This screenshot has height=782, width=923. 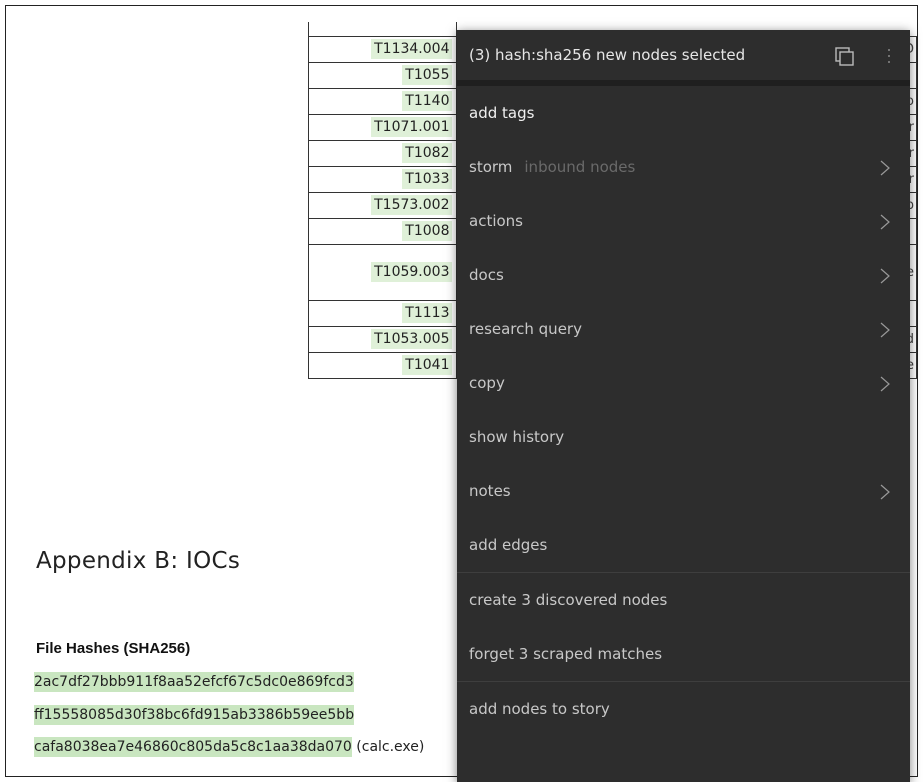 I want to click on technique-id: T1113, so click(x=427, y=313).